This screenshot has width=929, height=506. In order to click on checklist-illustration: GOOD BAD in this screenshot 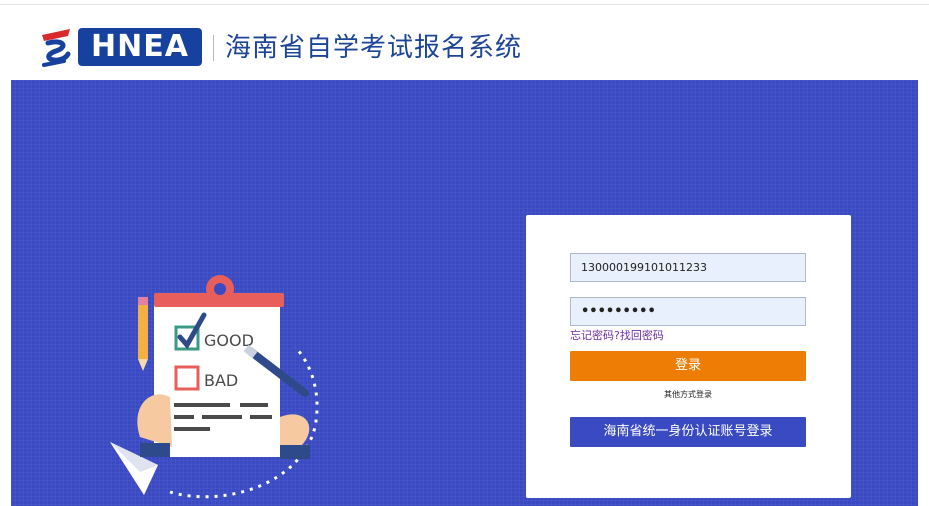, I will do `click(214, 387)`.